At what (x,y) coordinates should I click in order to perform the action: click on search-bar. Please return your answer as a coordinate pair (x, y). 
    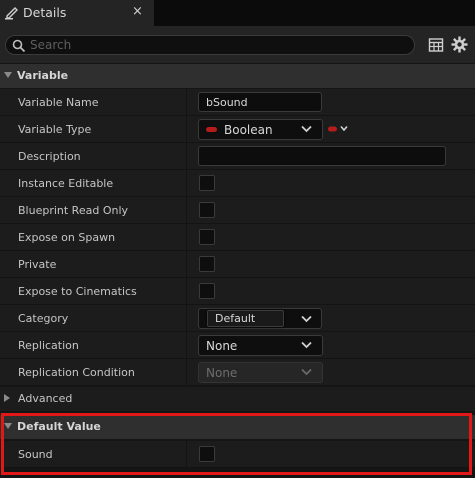
    Looking at the image, I should click on (237, 44).